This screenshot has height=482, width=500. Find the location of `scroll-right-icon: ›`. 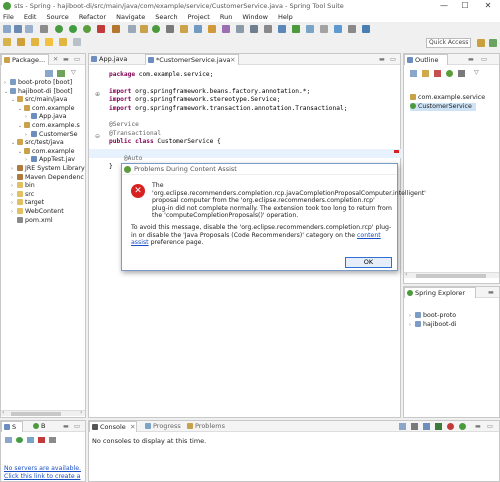

scroll-right-icon: › is located at coordinates (81, 412).